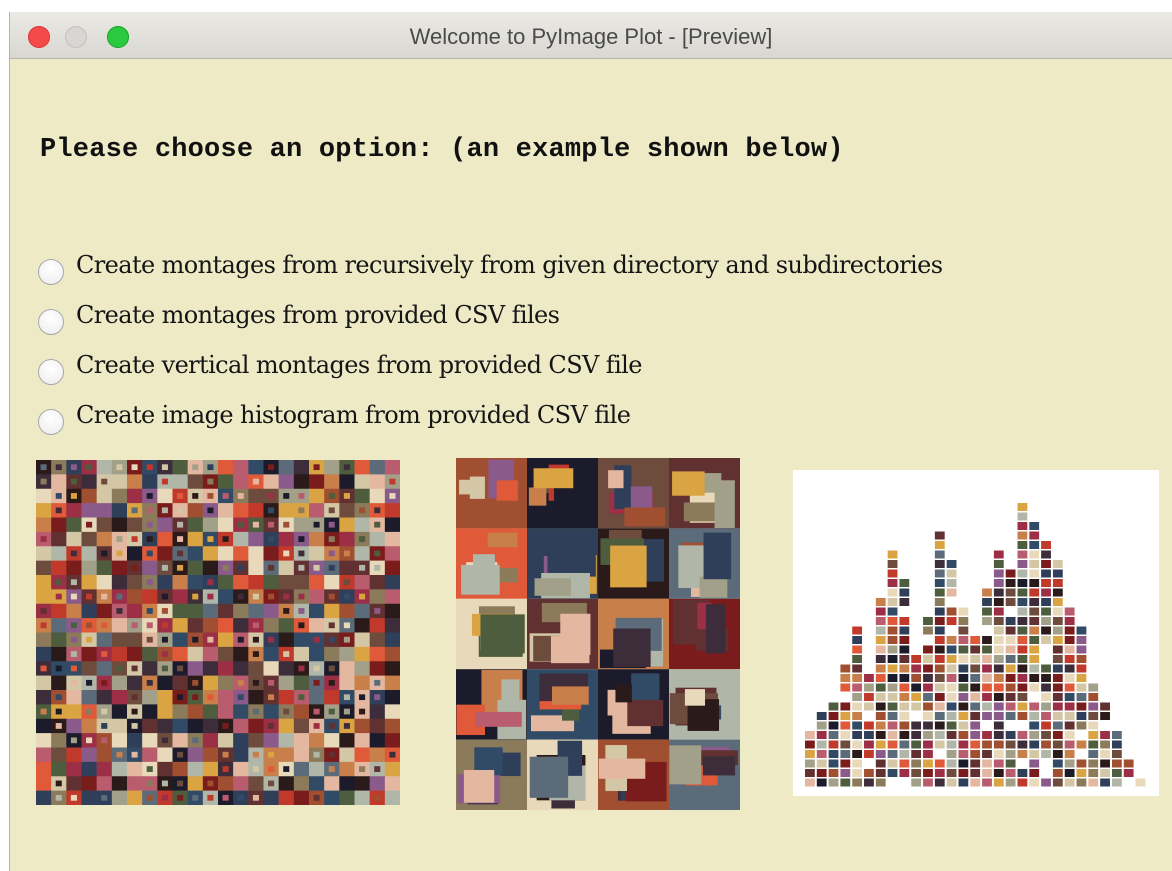  I want to click on montage-grid-preview-image, so click(218, 632).